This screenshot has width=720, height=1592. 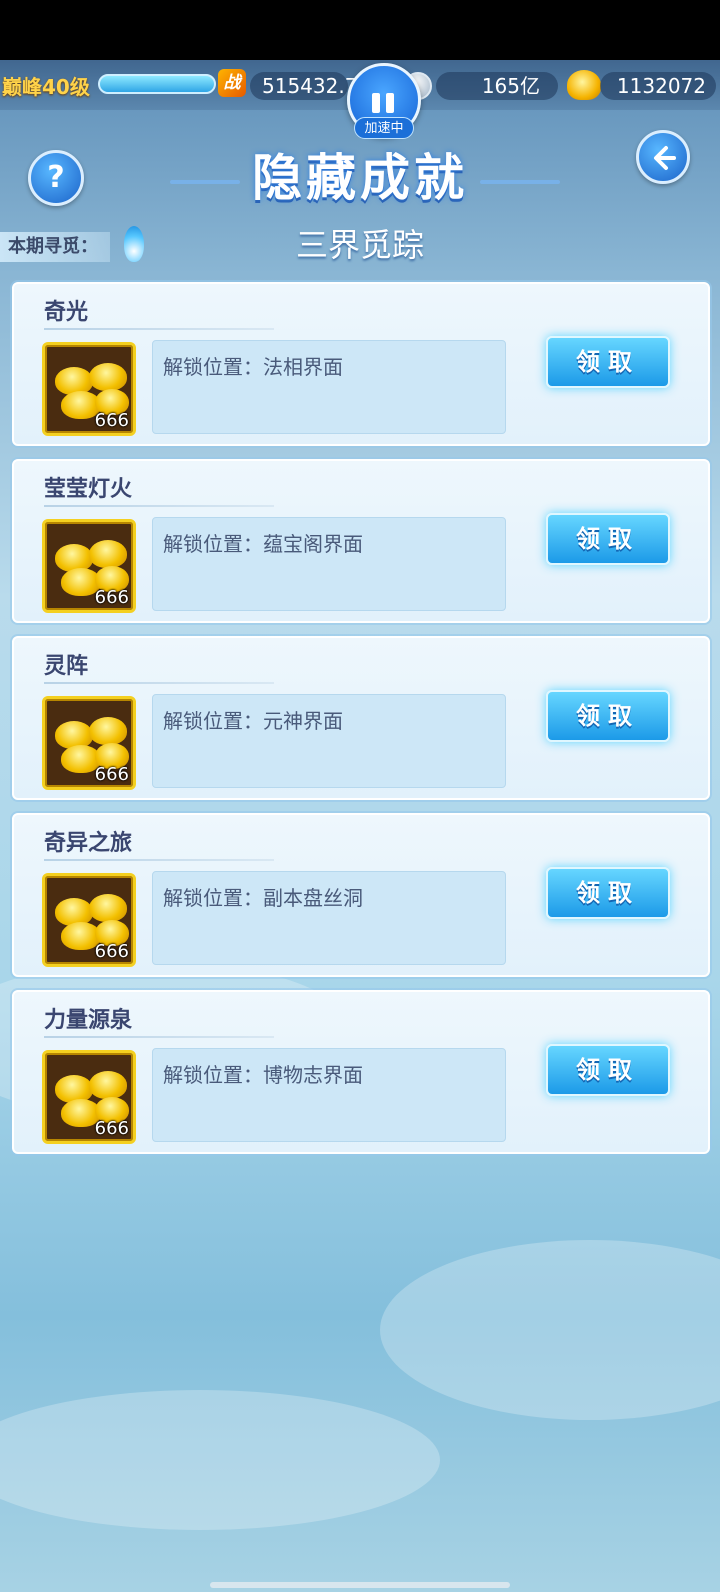 What do you see at coordinates (360, 1585) in the screenshot?
I see `home-indicator` at bounding box center [360, 1585].